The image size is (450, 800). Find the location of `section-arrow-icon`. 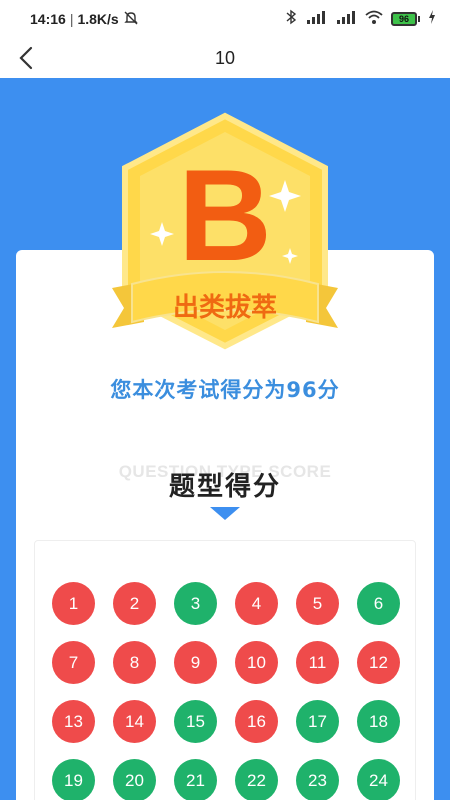

section-arrow-icon is located at coordinates (225, 513).